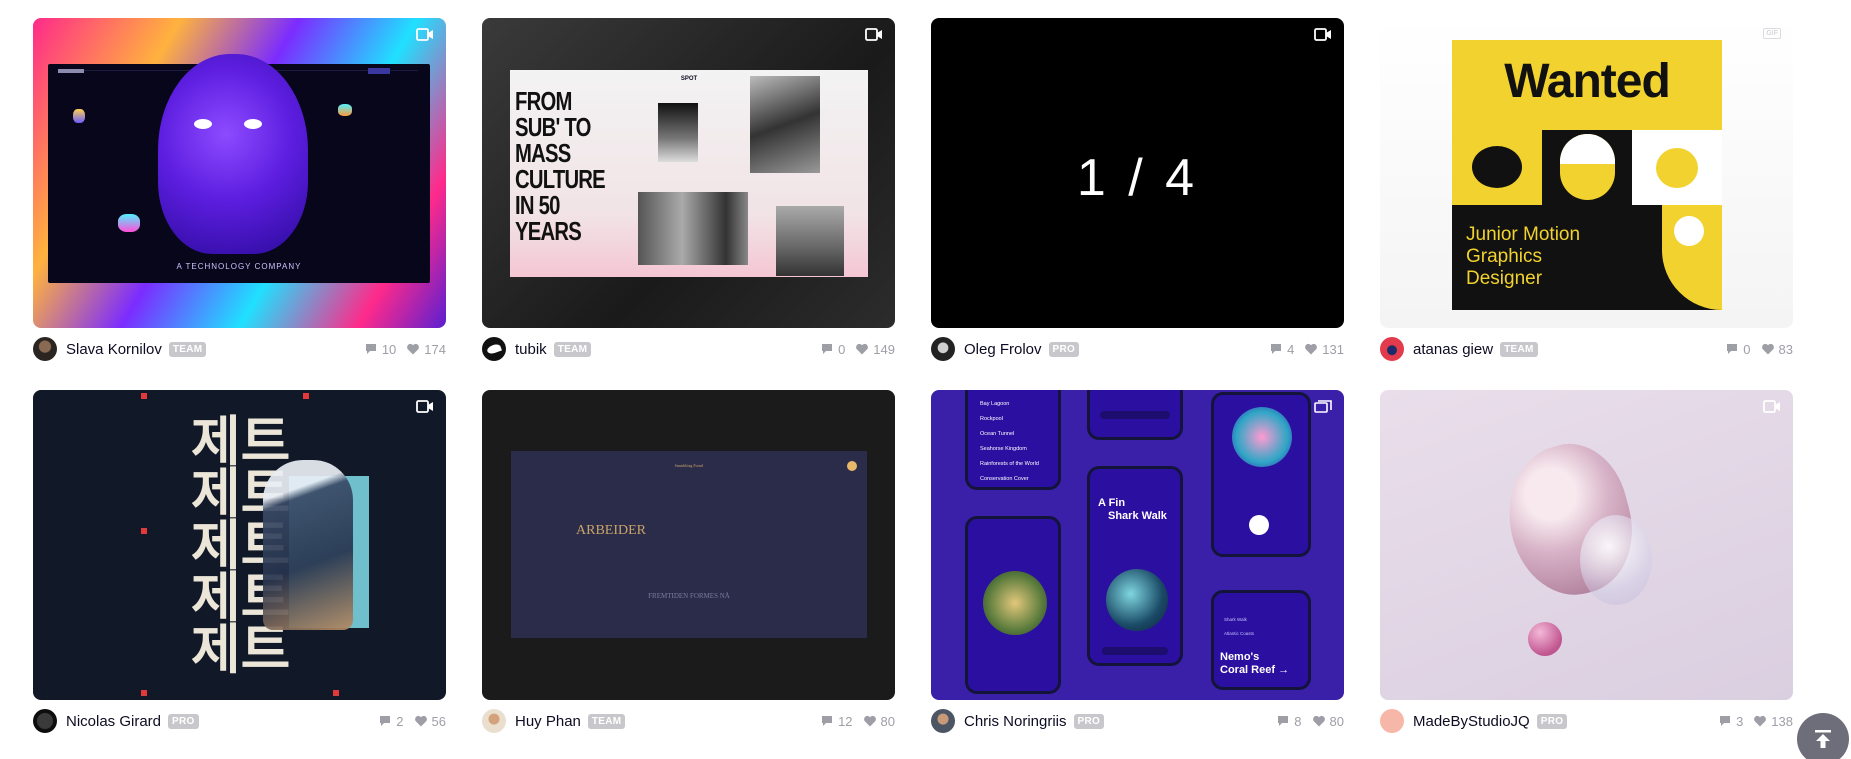  What do you see at coordinates (1587, 81) in the screenshot?
I see `poster-title: Wanted` at bounding box center [1587, 81].